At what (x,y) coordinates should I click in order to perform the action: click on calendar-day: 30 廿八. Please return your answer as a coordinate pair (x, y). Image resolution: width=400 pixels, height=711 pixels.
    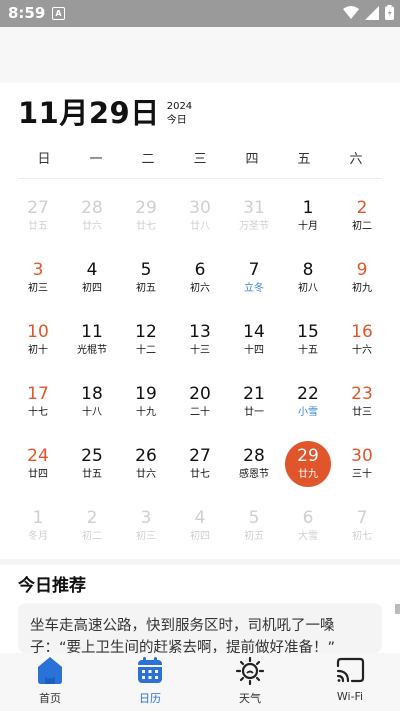
    Looking at the image, I should click on (200, 224).